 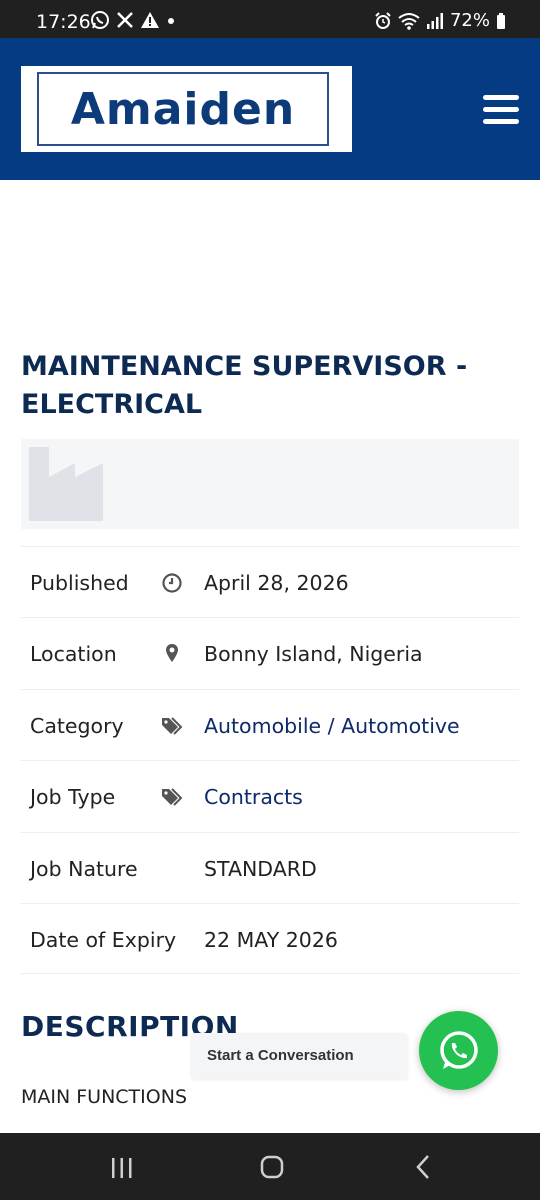 I want to click on clock-icon, so click(x=172, y=583).